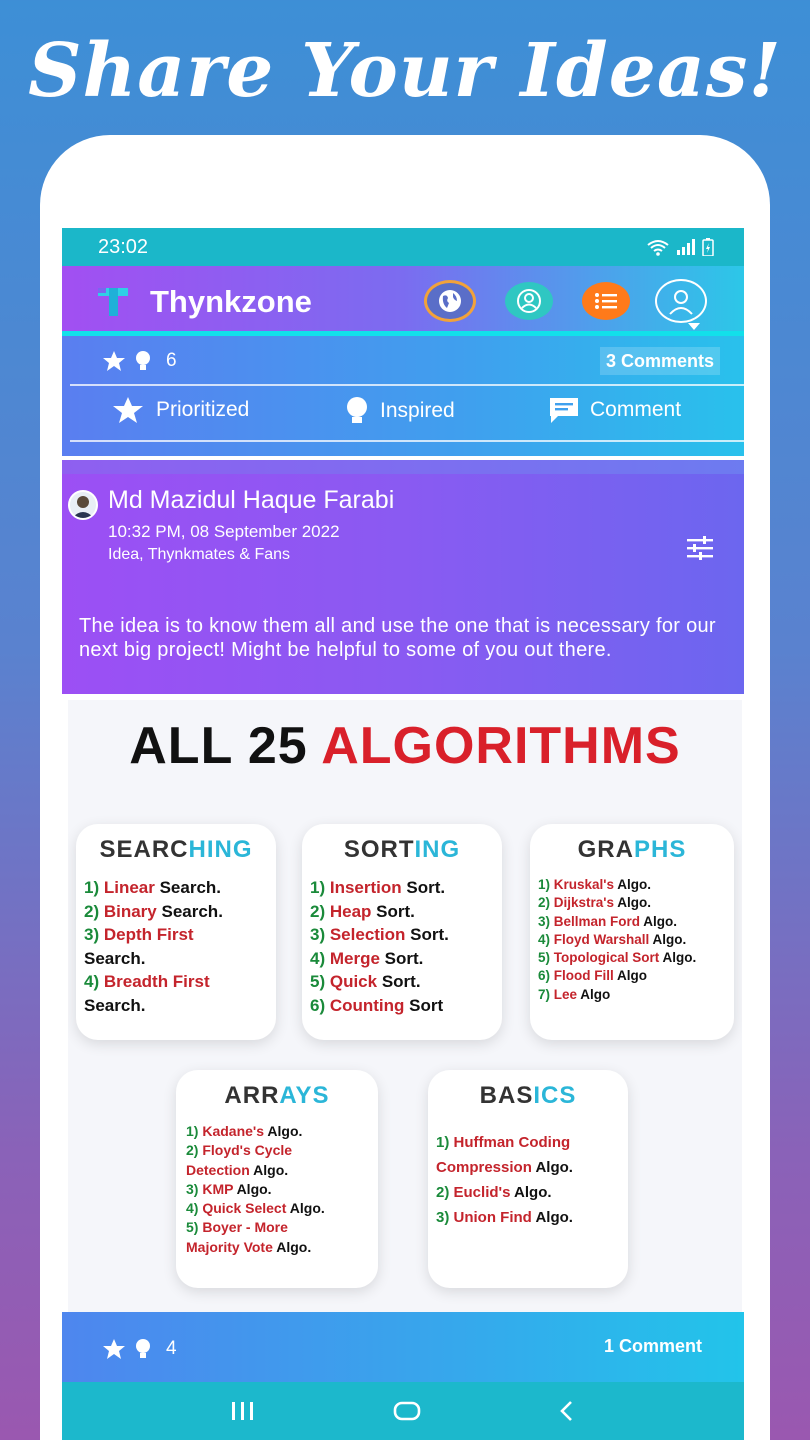  I want to click on list-item: 6) Counting Sort, so click(379, 1006).